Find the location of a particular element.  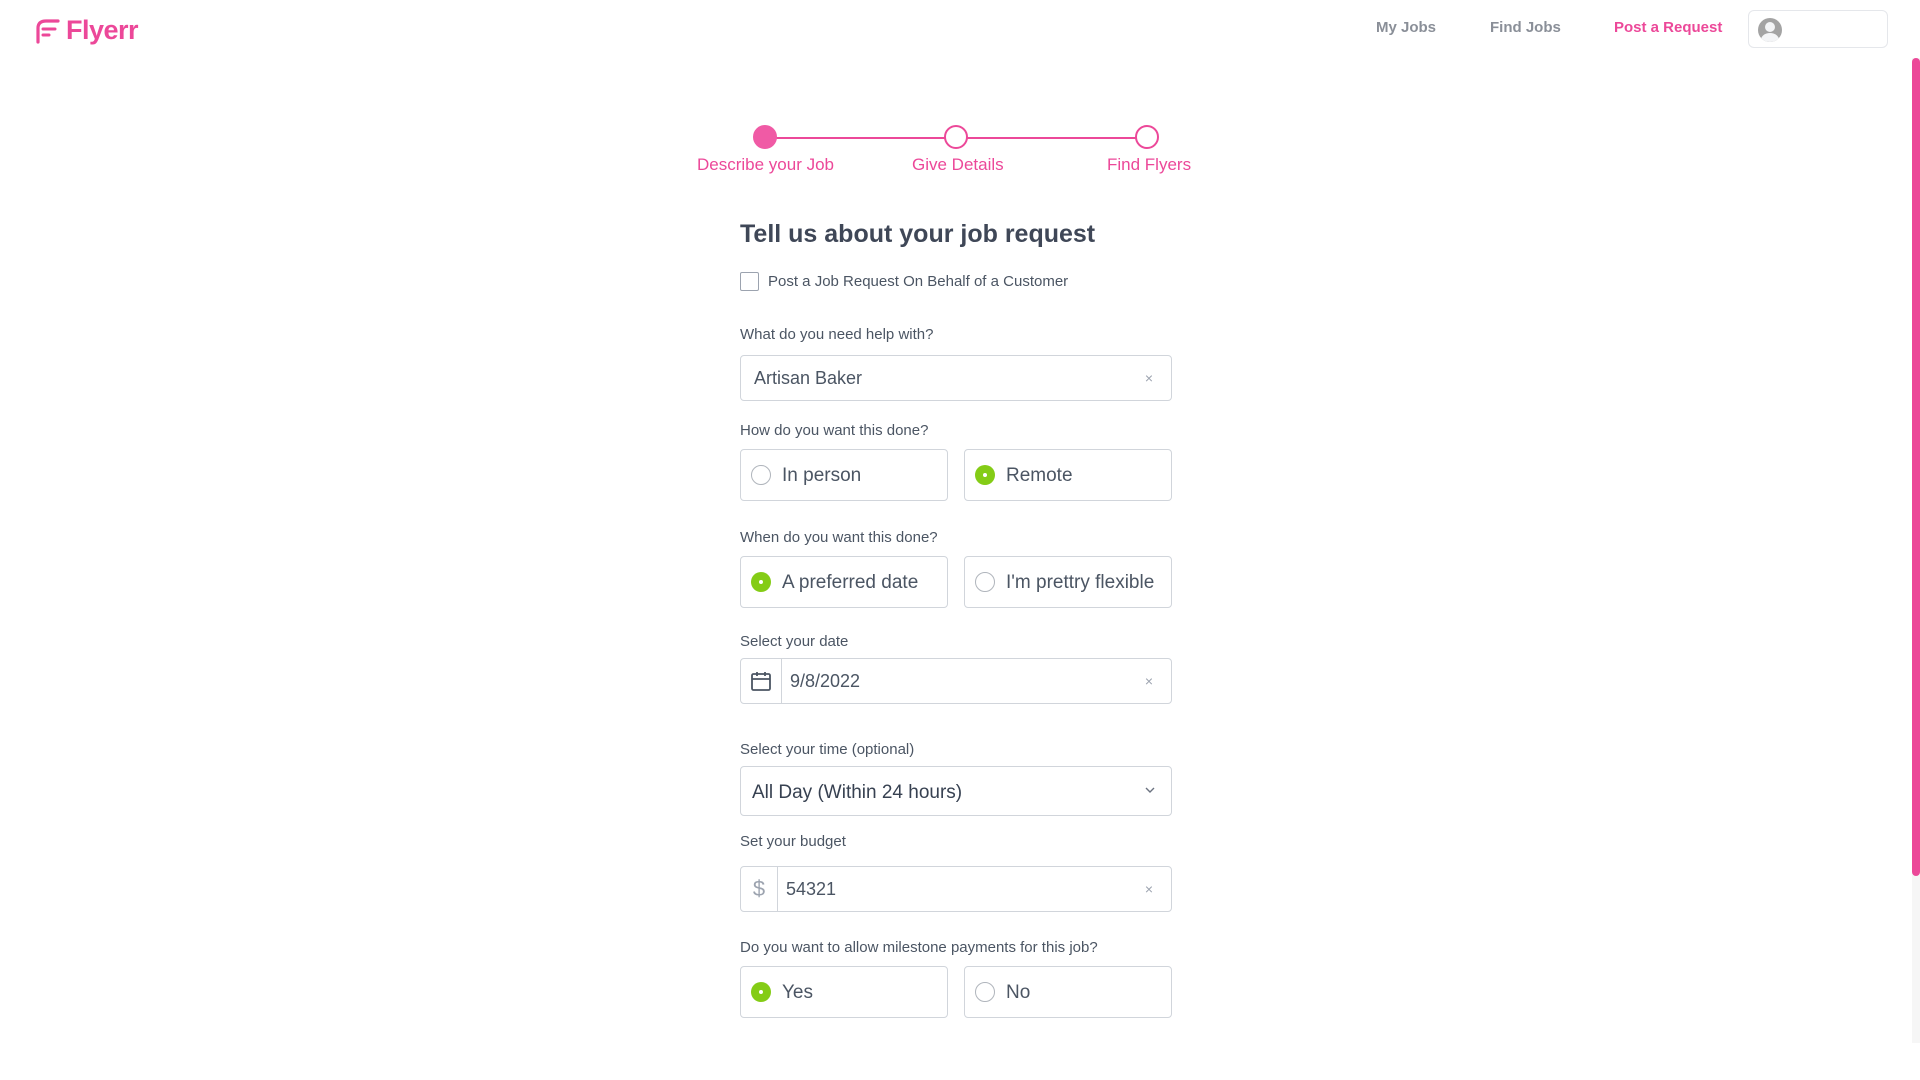

when-option-flexible: I'm prettry flexible is located at coordinates (1068, 582).